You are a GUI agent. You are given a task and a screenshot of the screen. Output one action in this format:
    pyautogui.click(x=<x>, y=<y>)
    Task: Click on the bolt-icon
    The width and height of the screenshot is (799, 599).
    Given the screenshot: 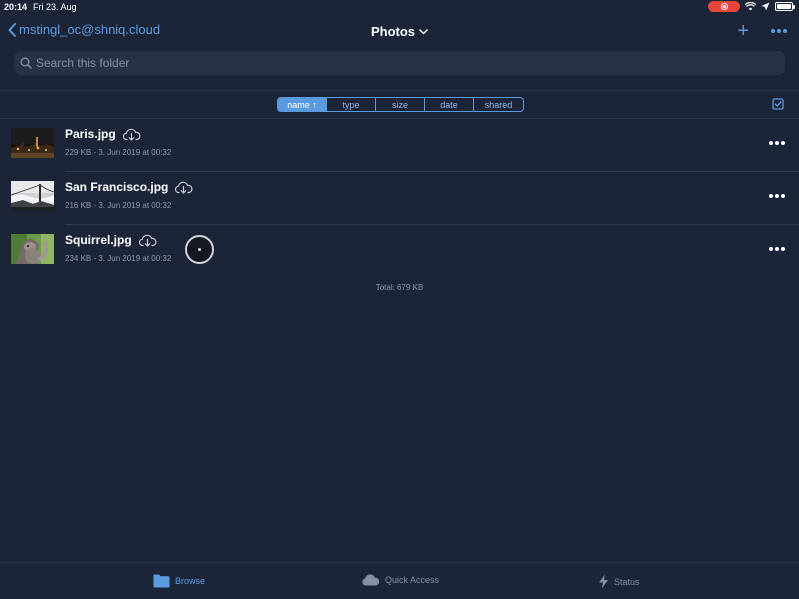 What is the action you would take?
    pyautogui.click(x=603, y=581)
    